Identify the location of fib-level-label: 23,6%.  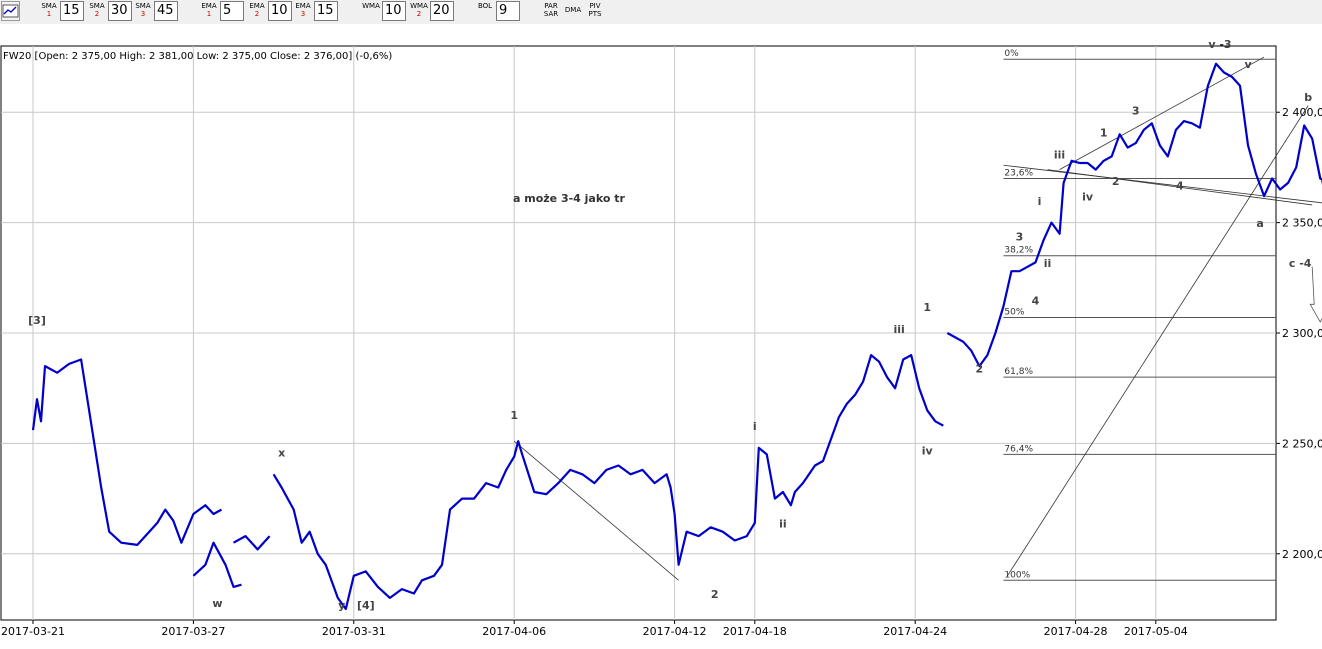
(1018, 173).